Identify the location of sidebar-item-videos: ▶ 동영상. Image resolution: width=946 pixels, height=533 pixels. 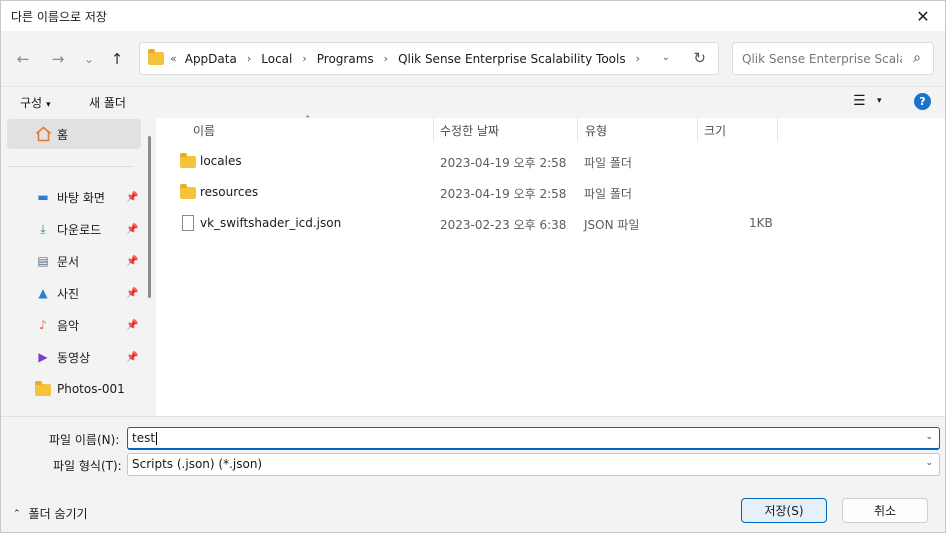
(62, 357).